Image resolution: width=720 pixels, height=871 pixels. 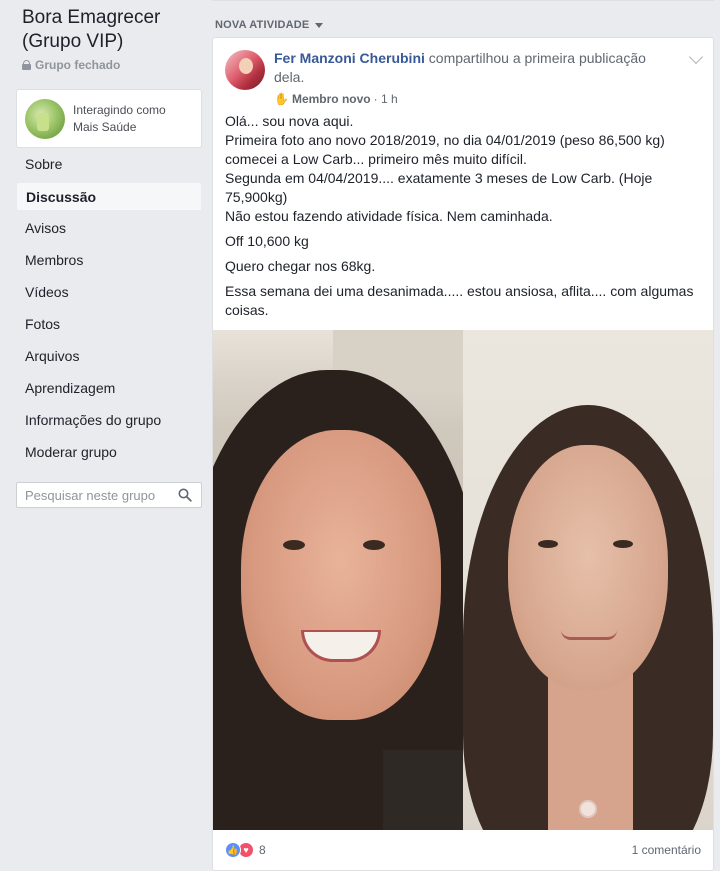 I want to click on interacting-as-label: Interagindo como Mais Saúde, so click(x=119, y=118).